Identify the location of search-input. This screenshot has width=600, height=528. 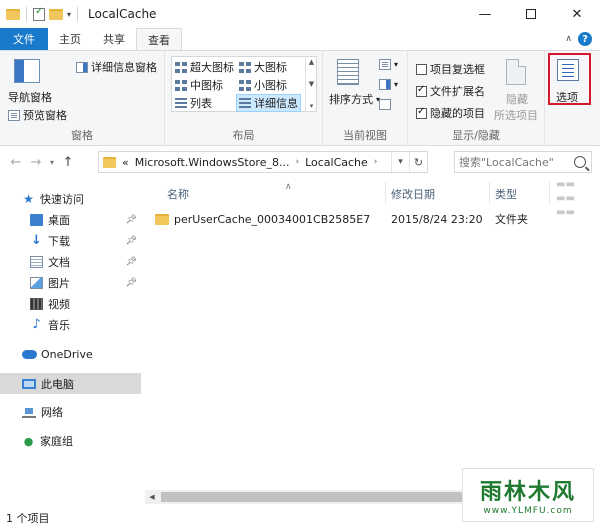
(514, 162).